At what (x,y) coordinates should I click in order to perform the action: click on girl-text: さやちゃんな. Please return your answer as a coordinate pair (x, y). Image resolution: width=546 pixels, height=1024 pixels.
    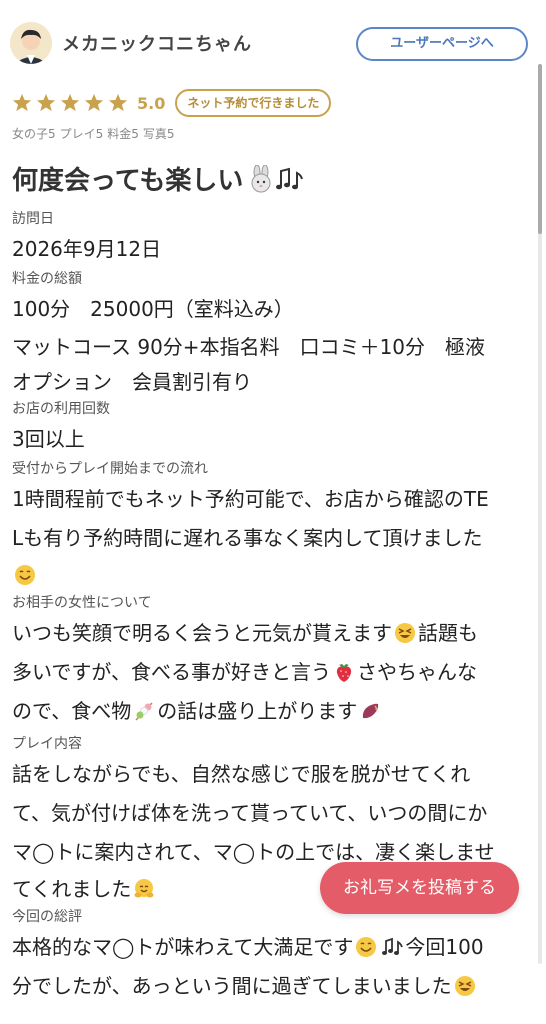
    Looking at the image, I should click on (417, 672).